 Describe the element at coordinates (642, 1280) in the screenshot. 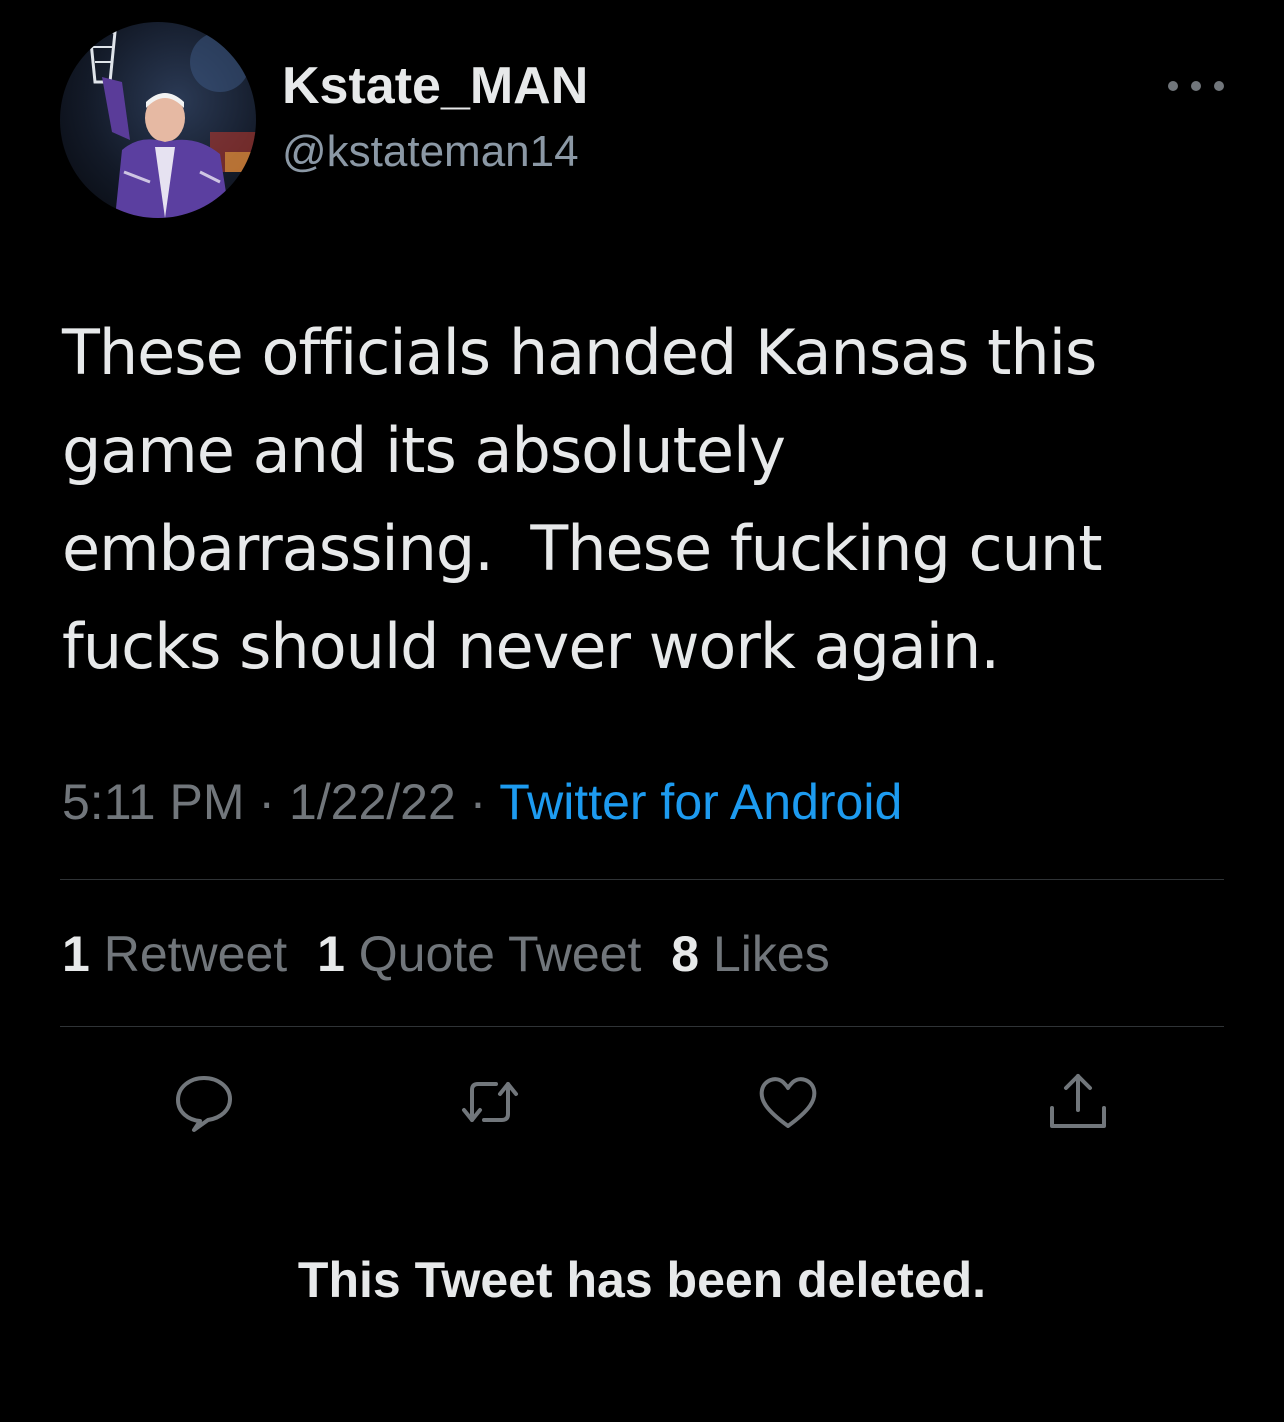

I see `deleted-notice: This Tweet has been deleted.` at that location.